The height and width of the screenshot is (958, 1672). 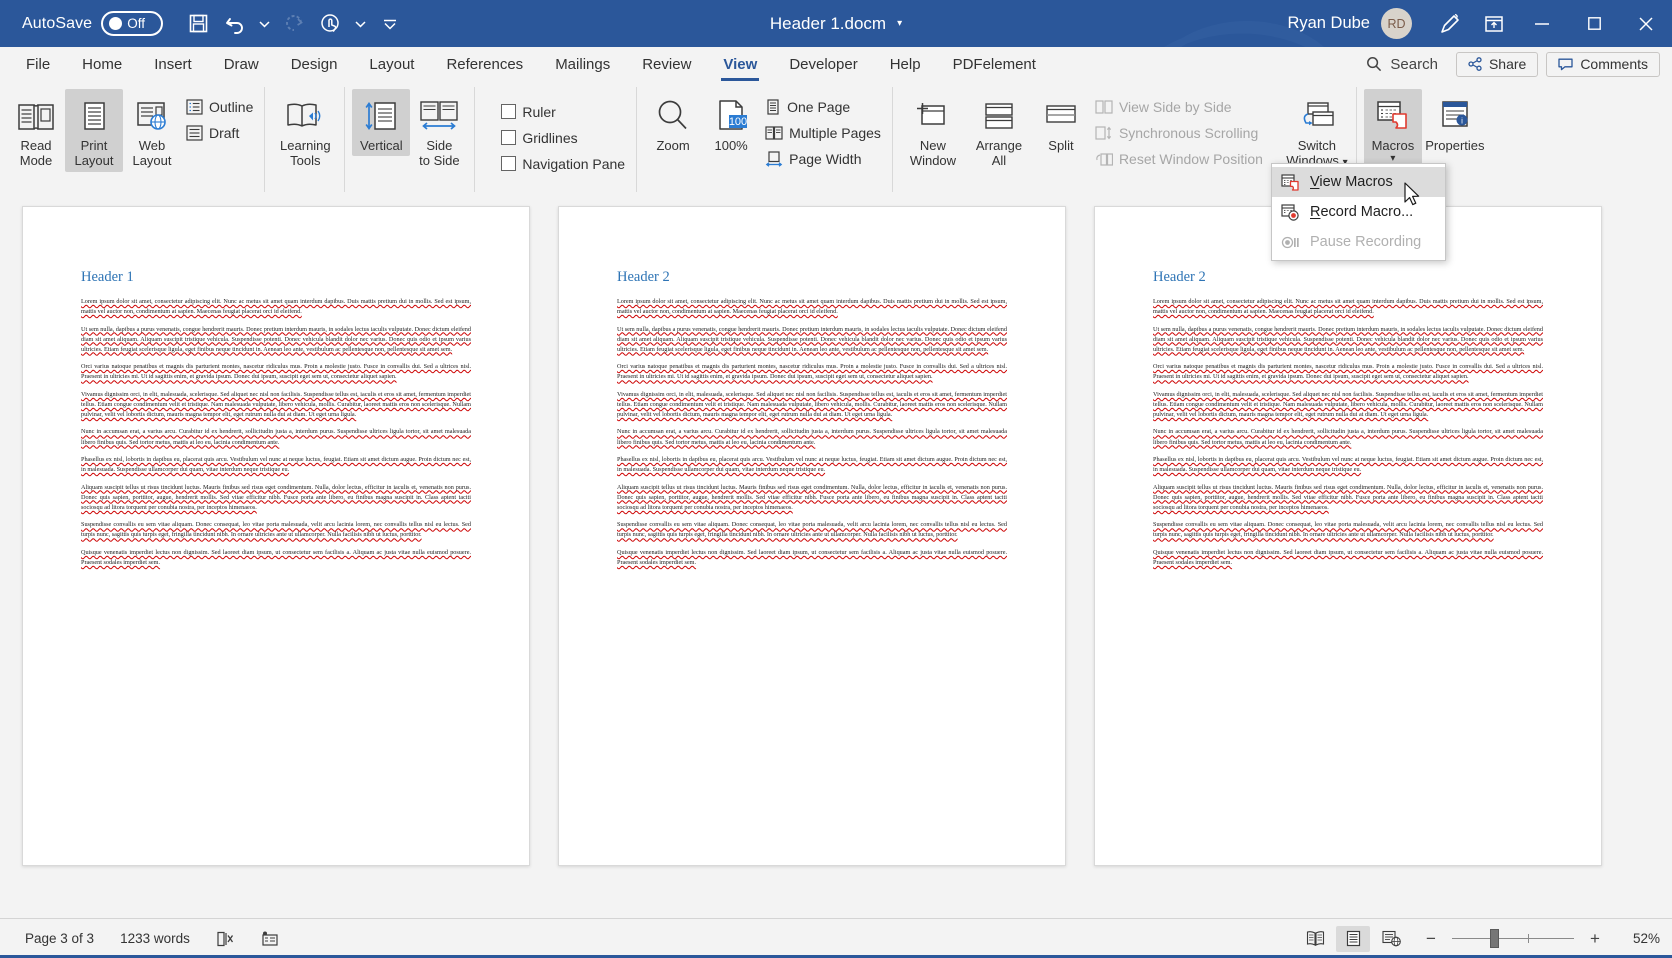 I want to click on tab-pdfelement: PDFelement, so click(x=994, y=64).